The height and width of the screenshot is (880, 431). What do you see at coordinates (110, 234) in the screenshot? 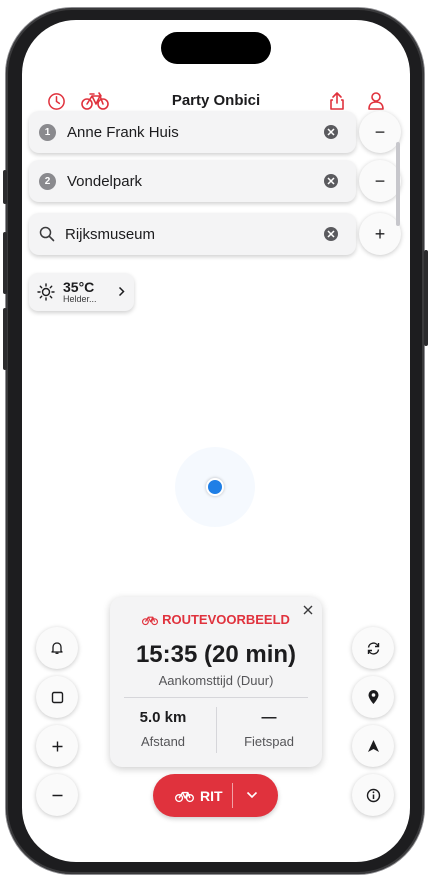
I see `destination-label: Rijksmuseum` at bounding box center [110, 234].